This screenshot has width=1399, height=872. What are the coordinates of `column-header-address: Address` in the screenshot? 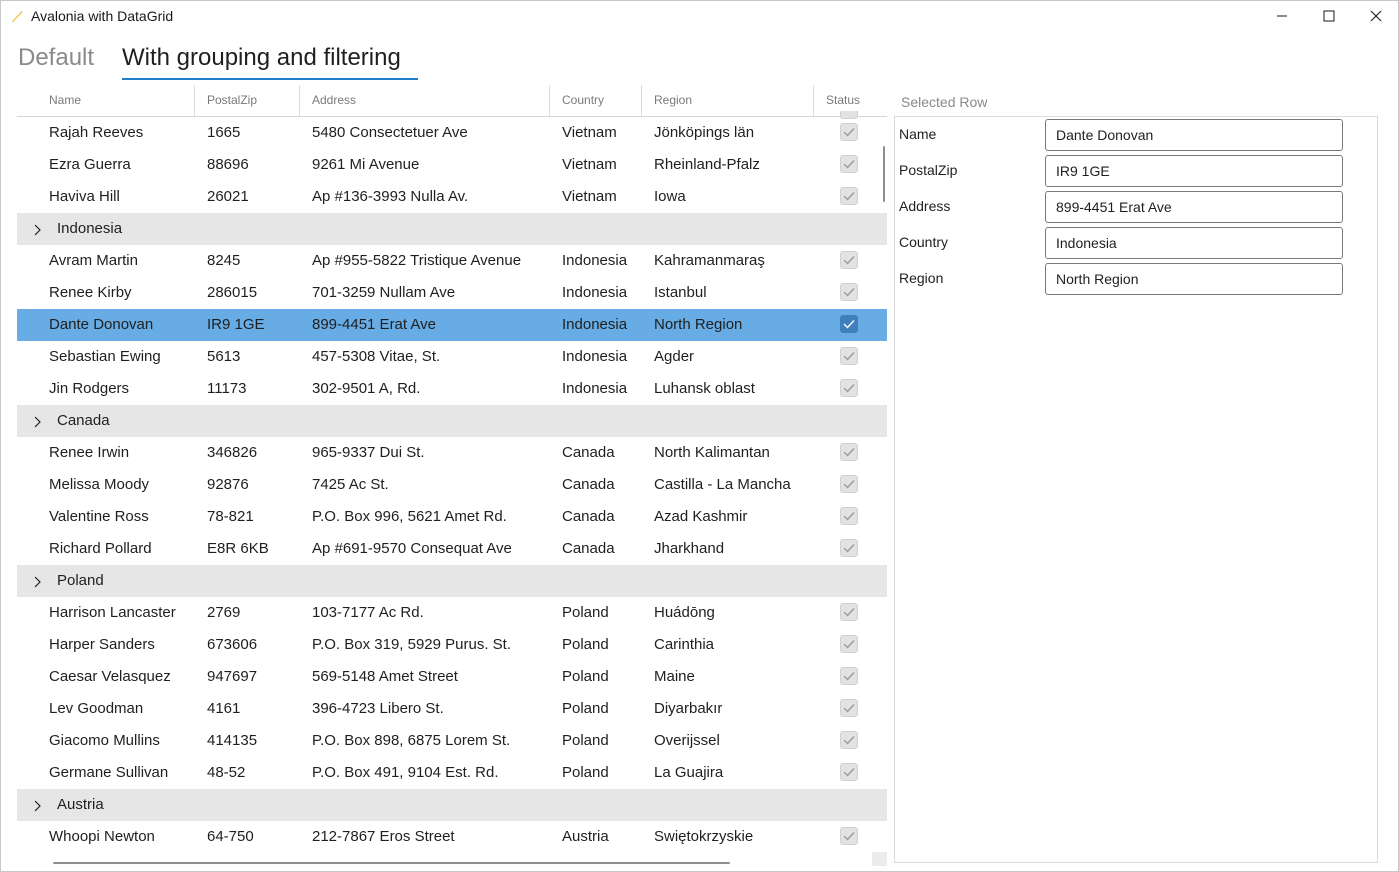 It's located at (334, 100).